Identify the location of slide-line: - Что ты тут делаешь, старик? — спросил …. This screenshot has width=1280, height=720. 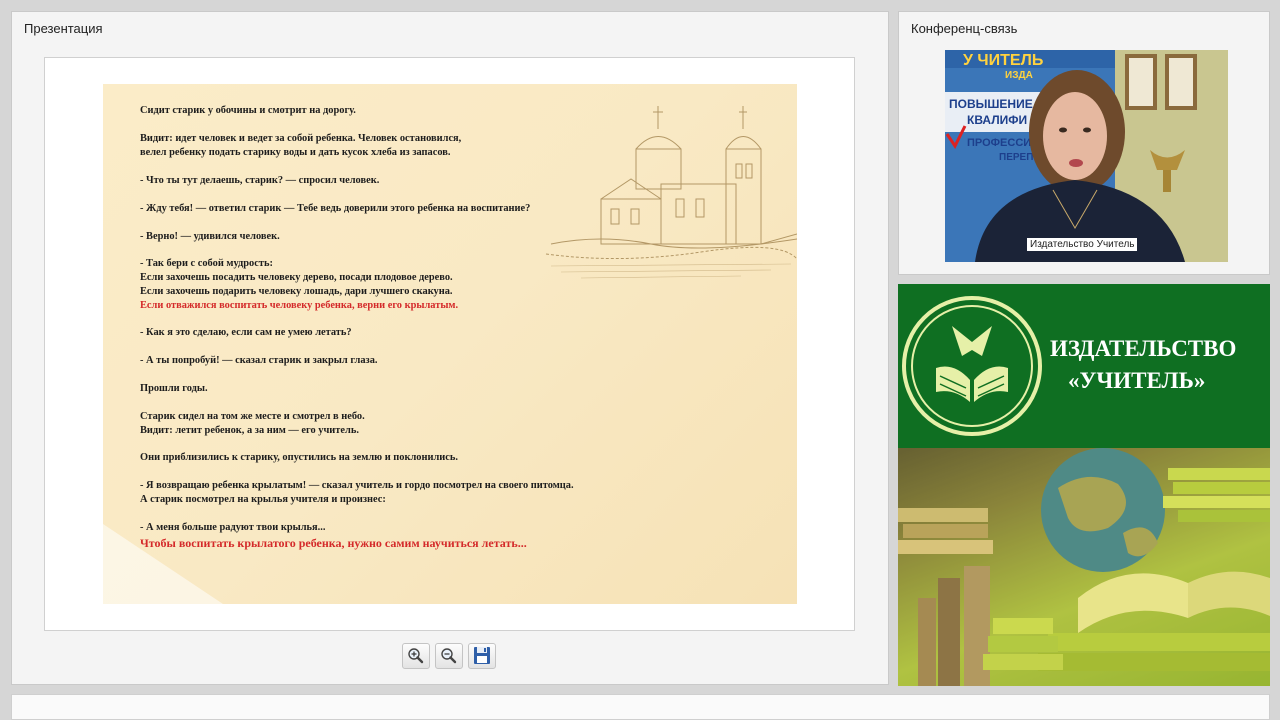
(260, 180).